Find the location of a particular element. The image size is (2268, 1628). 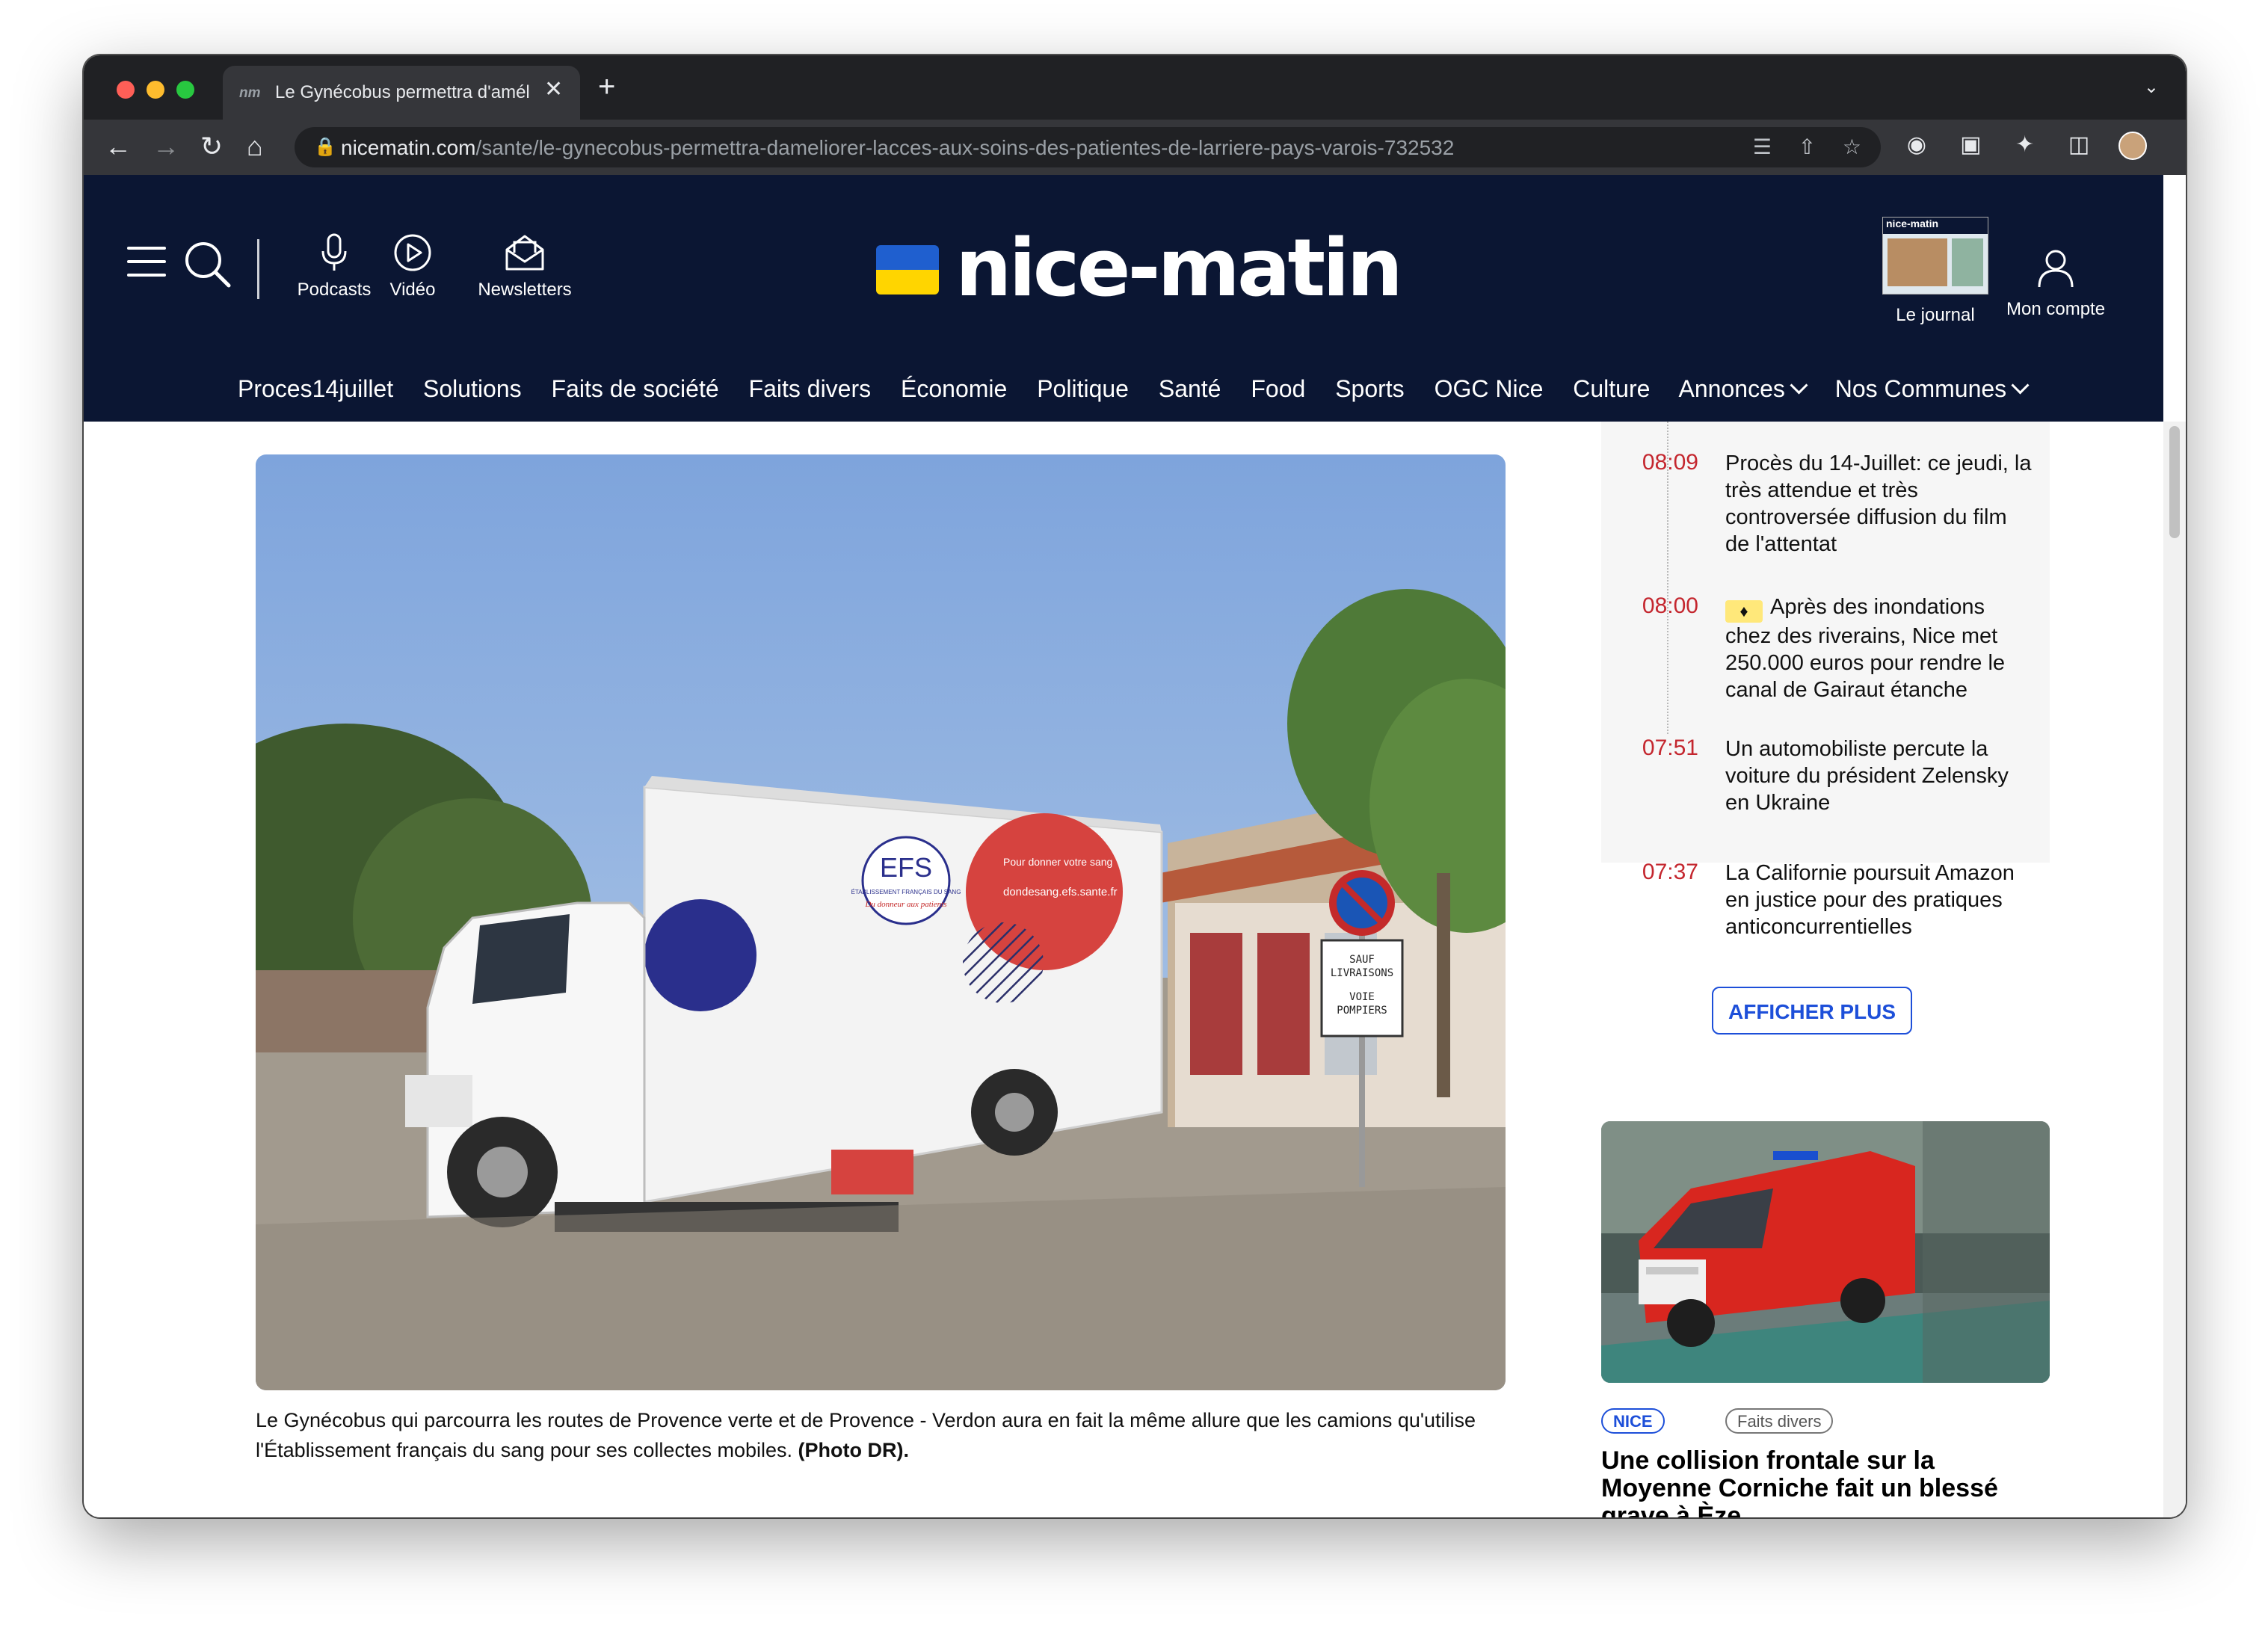

nav-item-sante: Santé is located at coordinates (1190, 388).